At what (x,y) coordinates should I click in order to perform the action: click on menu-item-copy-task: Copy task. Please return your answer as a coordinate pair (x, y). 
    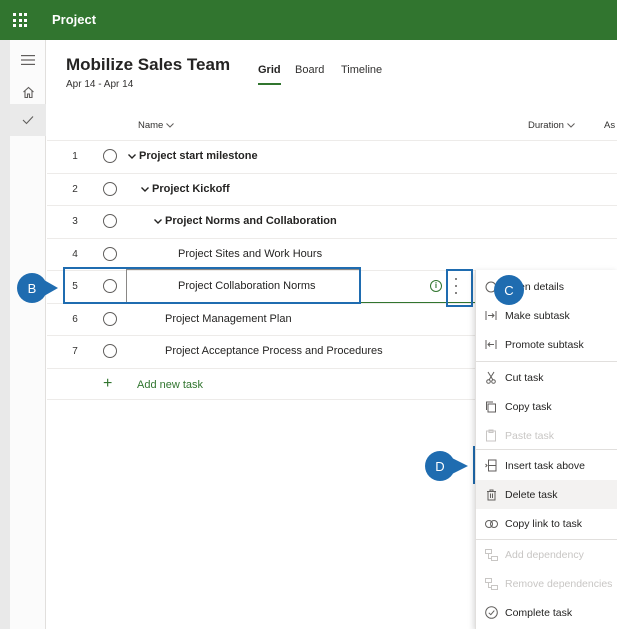
    Looking at the image, I should click on (546, 406).